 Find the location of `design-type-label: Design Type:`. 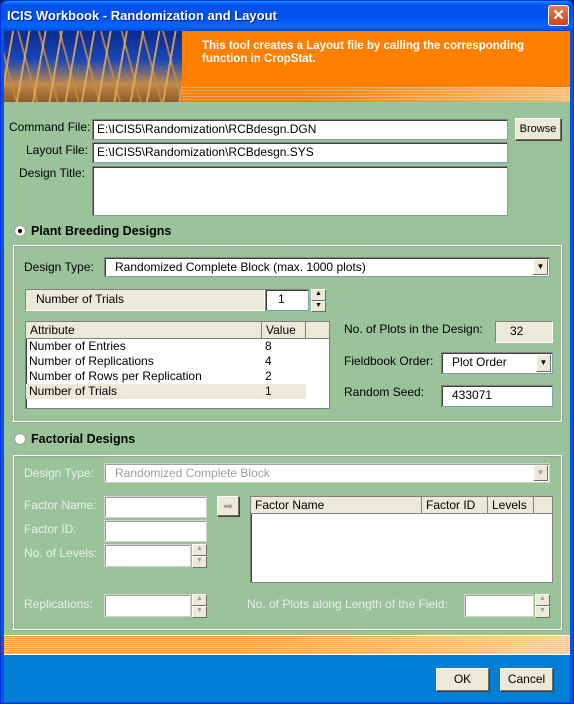

design-type-label: Design Type: is located at coordinates (59, 267).